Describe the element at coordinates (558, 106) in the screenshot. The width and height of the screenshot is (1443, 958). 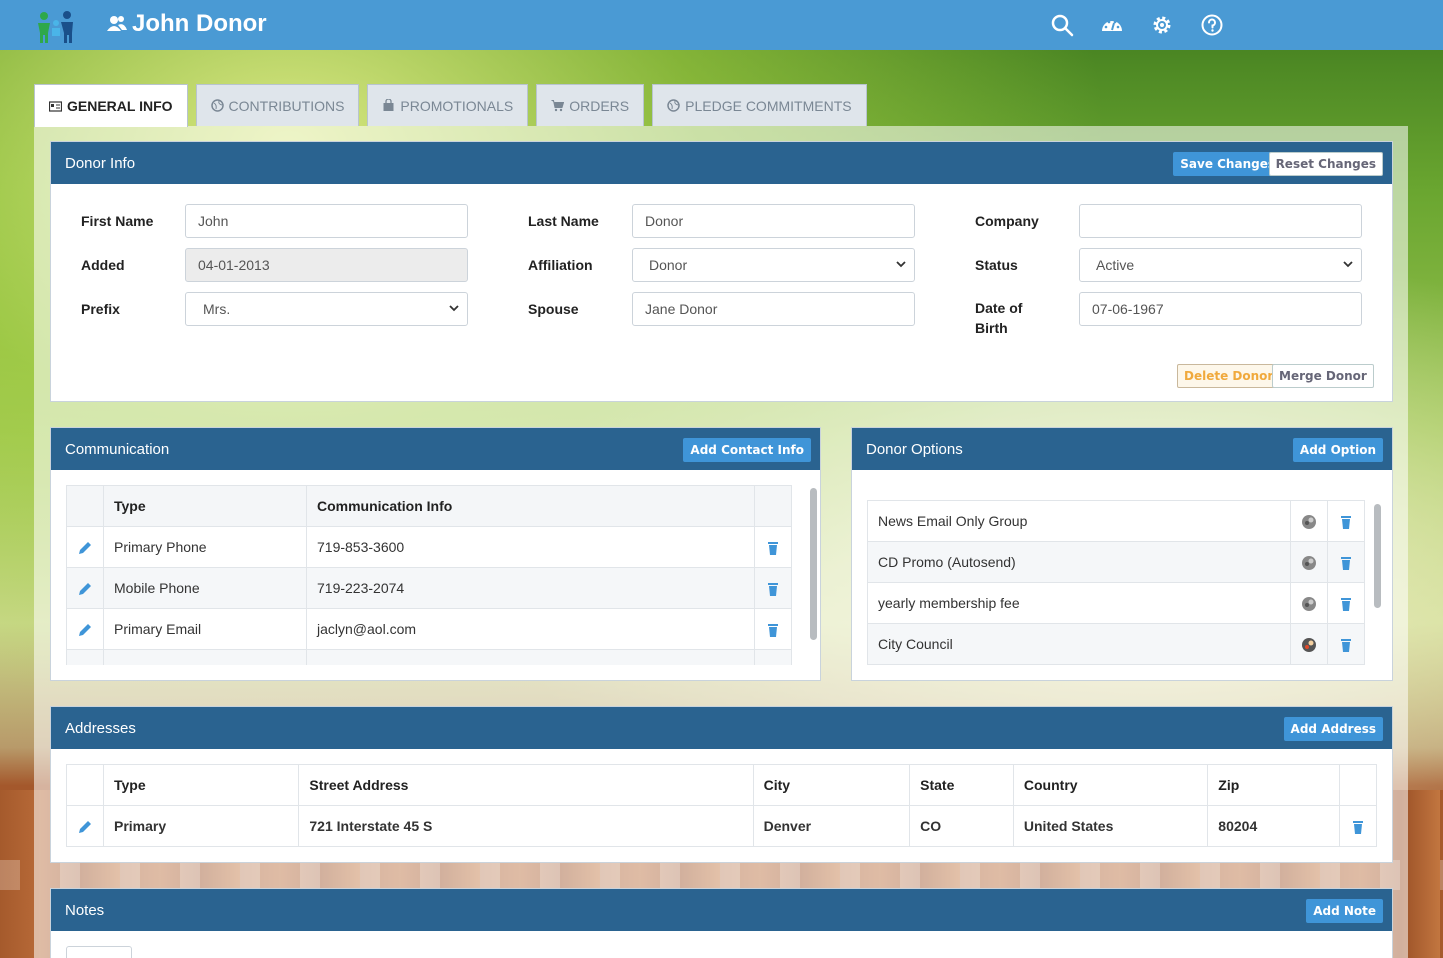
I see `cart-icon` at that location.